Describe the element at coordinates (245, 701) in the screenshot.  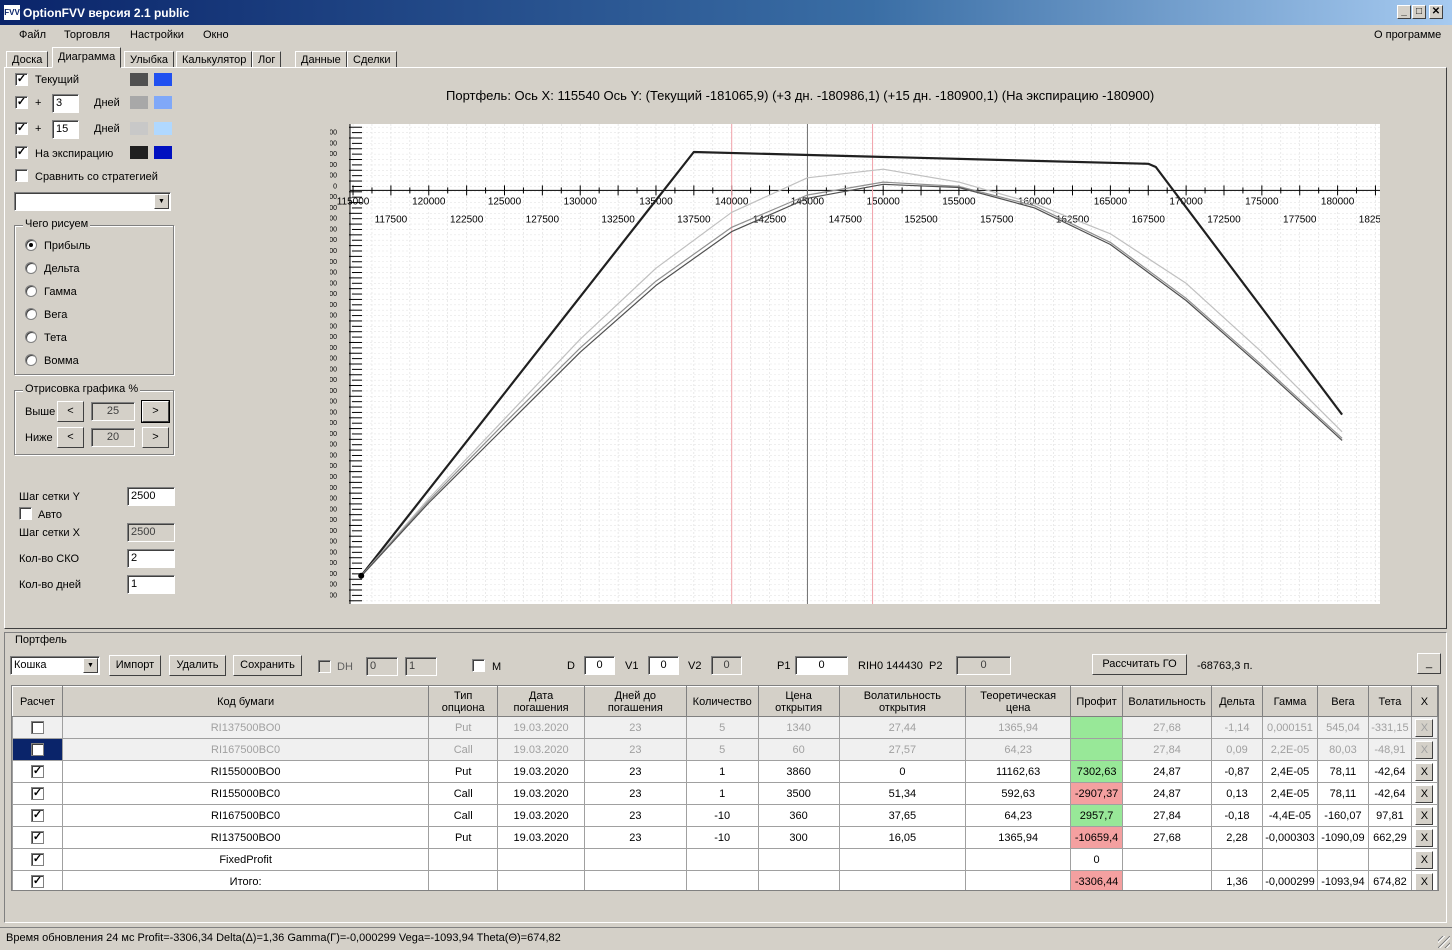
I see `col-code: Код бумаги` at that location.